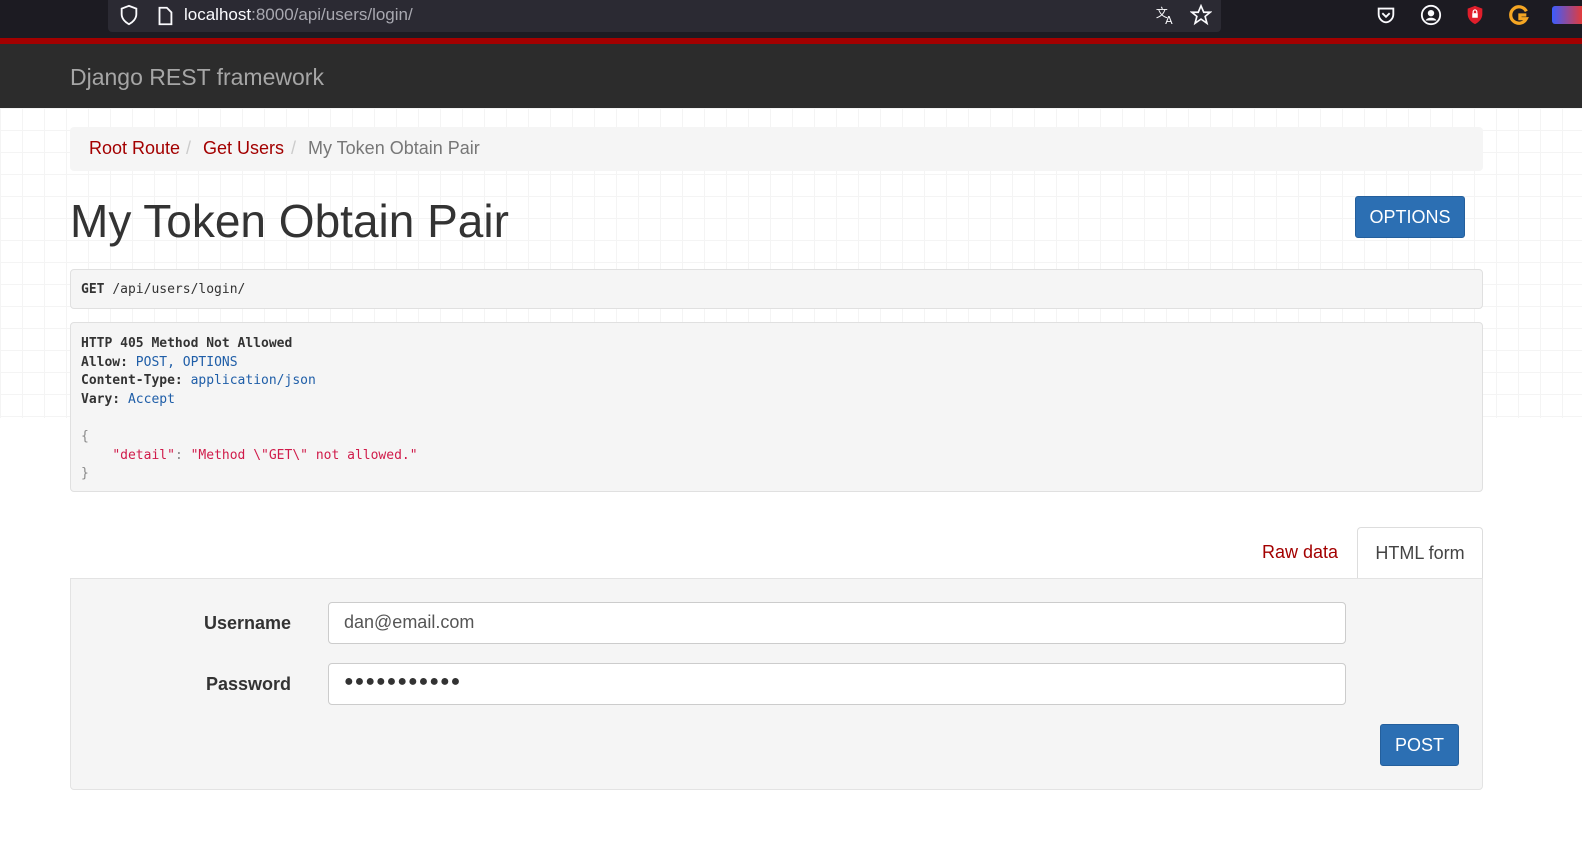  I want to click on account-icon, so click(1431, 15).